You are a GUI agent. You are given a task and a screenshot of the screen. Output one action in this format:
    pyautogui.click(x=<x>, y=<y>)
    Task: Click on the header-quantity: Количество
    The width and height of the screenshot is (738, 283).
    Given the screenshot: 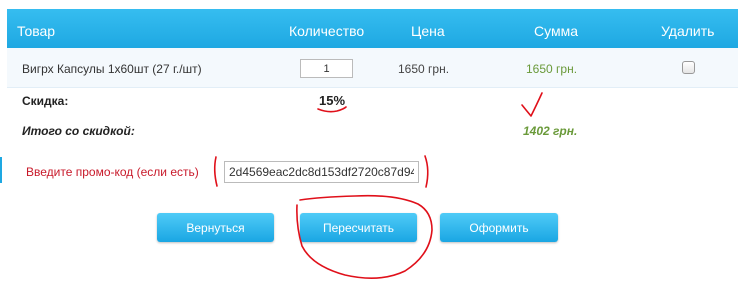 What is the action you would take?
    pyautogui.click(x=327, y=31)
    